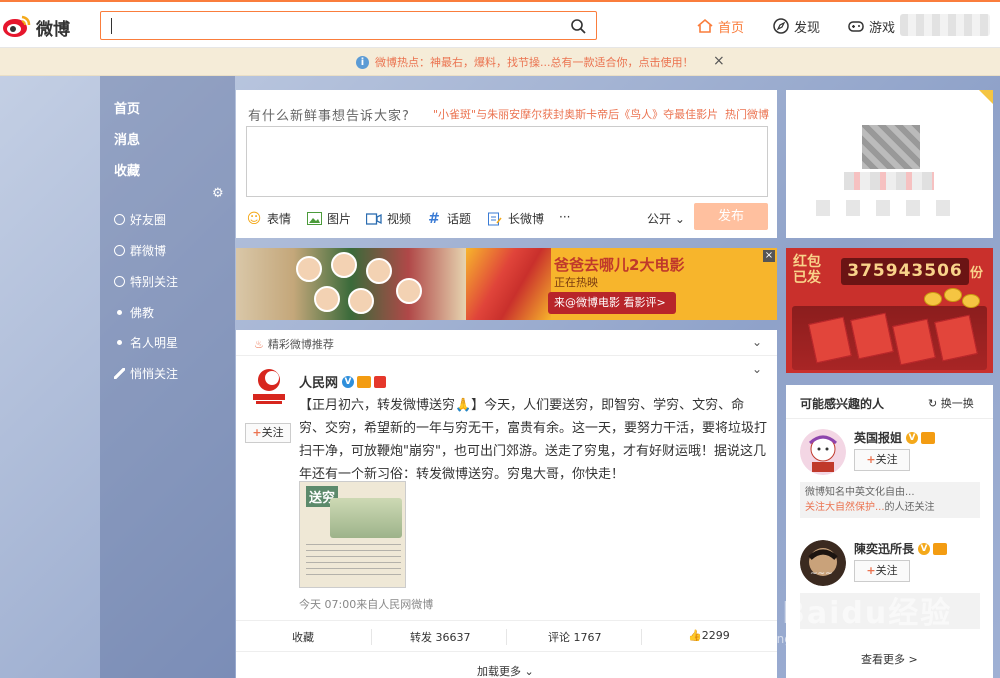 The height and width of the screenshot is (678, 1000). I want to click on refresh-button: ↻ 换一换, so click(951, 403).